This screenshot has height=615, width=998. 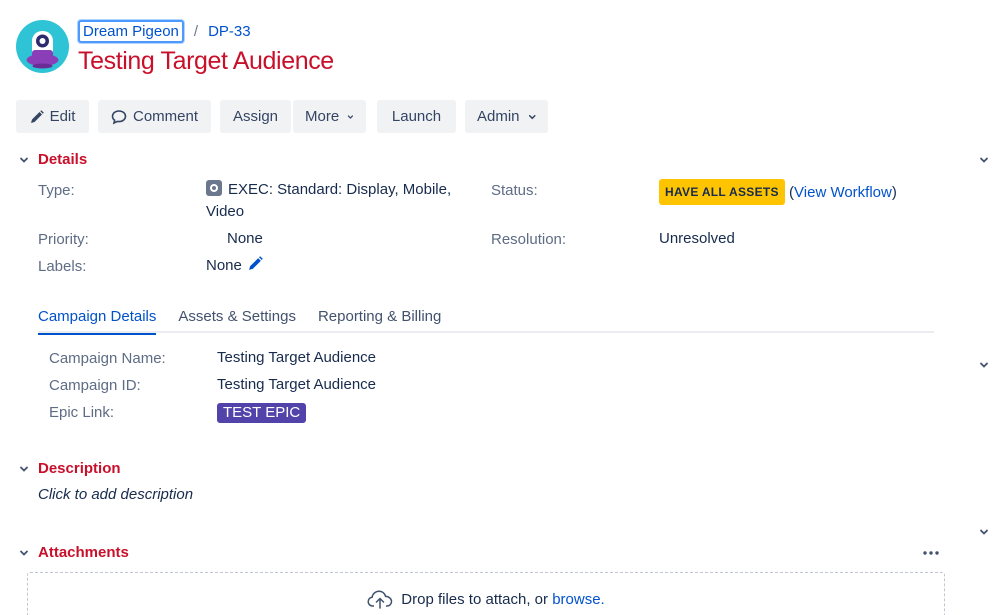 I want to click on pigeon-avatar-icon, so click(x=42, y=46).